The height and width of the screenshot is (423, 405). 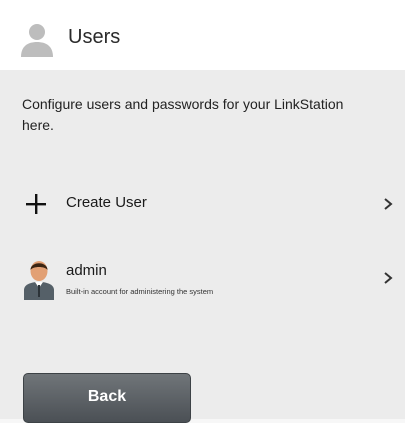 I want to click on plus-icon, so click(x=36, y=204).